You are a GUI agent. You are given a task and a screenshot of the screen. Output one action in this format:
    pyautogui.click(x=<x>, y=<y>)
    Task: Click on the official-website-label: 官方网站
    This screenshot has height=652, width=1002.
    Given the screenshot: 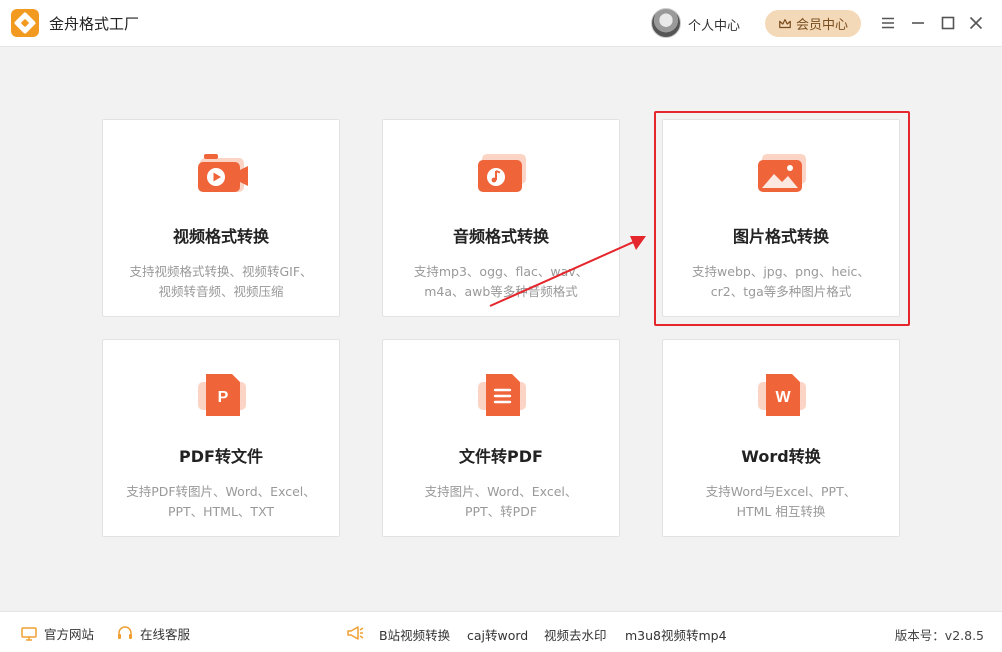 What is the action you would take?
    pyautogui.click(x=69, y=634)
    